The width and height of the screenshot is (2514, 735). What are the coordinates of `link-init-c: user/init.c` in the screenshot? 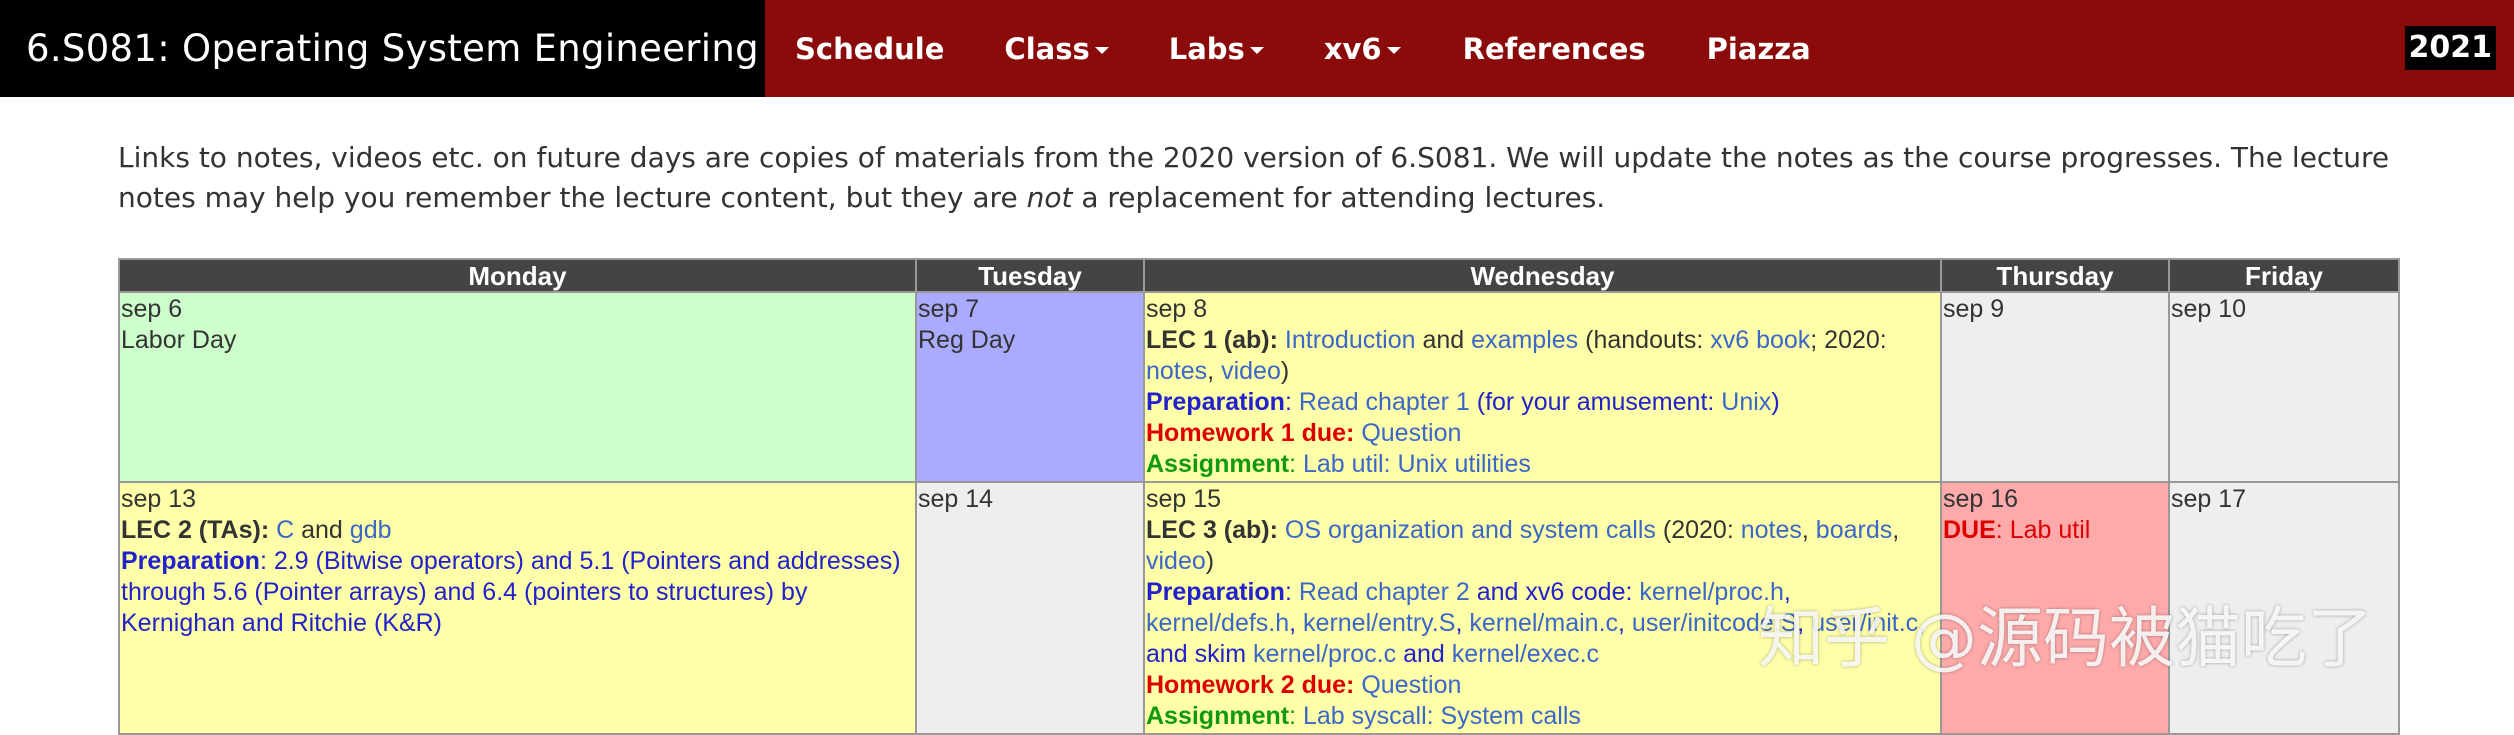 It's located at (1864, 623).